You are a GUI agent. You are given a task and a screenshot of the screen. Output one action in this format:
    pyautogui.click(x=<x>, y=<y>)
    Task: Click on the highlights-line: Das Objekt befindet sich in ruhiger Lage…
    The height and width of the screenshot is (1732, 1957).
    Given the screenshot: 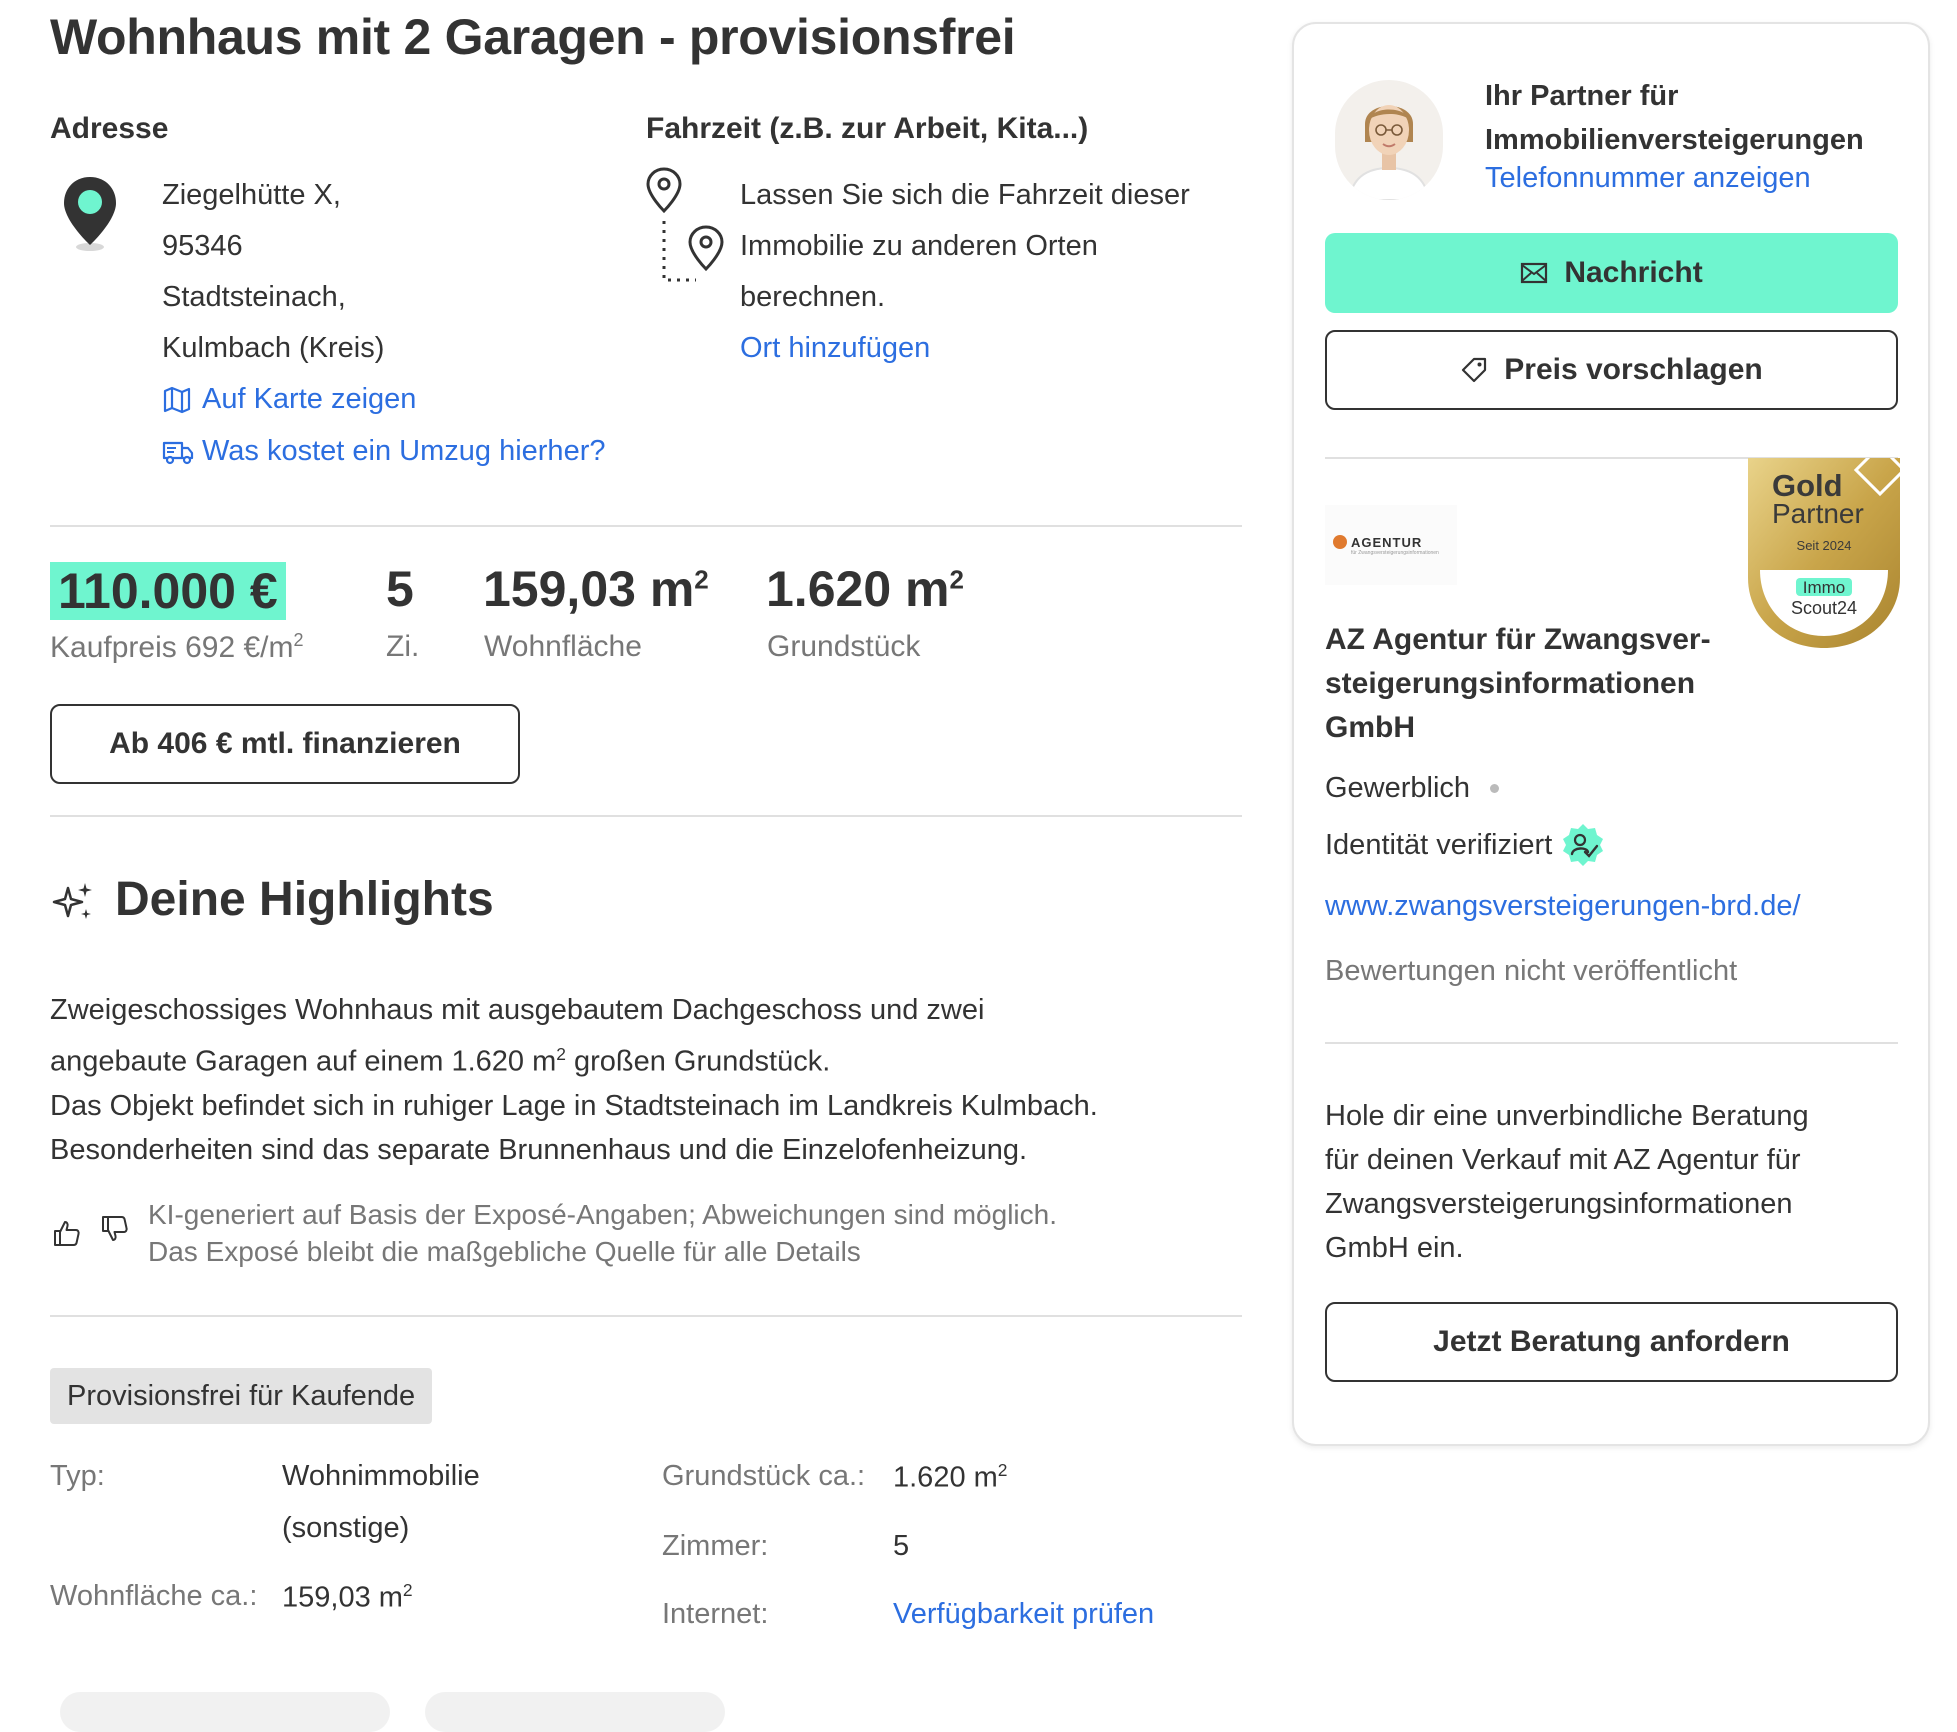 What is the action you would take?
    pyautogui.click(x=574, y=1105)
    